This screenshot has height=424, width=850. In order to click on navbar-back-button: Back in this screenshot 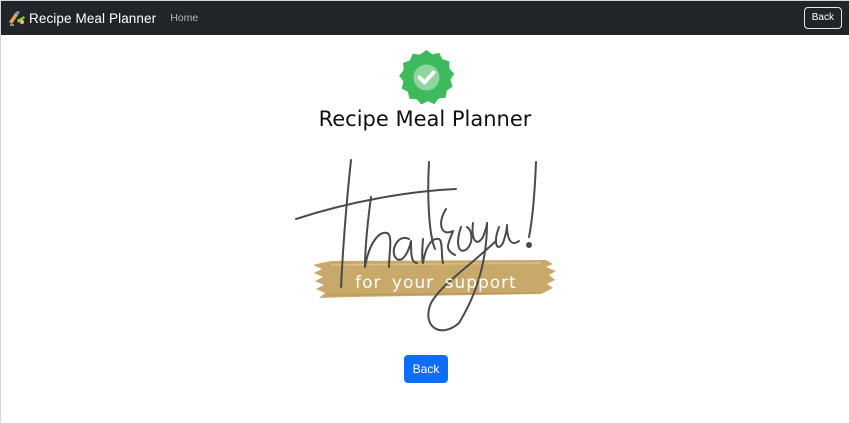, I will do `click(822, 18)`.